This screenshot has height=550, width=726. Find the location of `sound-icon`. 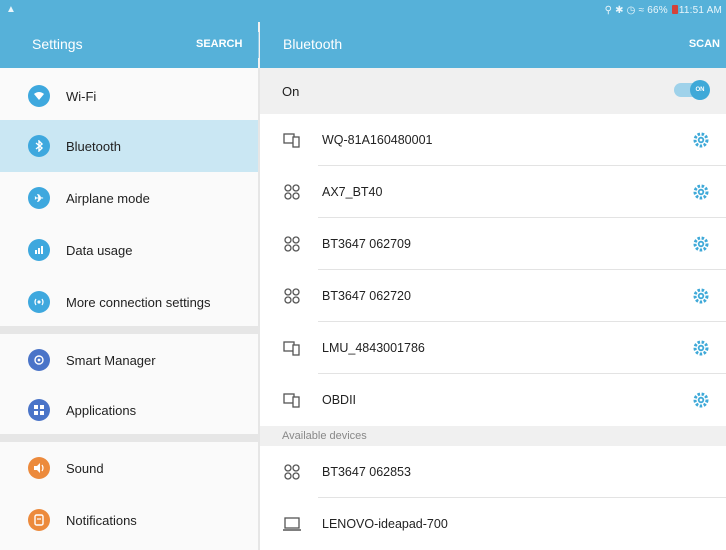

sound-icon is located at coordinates (39, 468).